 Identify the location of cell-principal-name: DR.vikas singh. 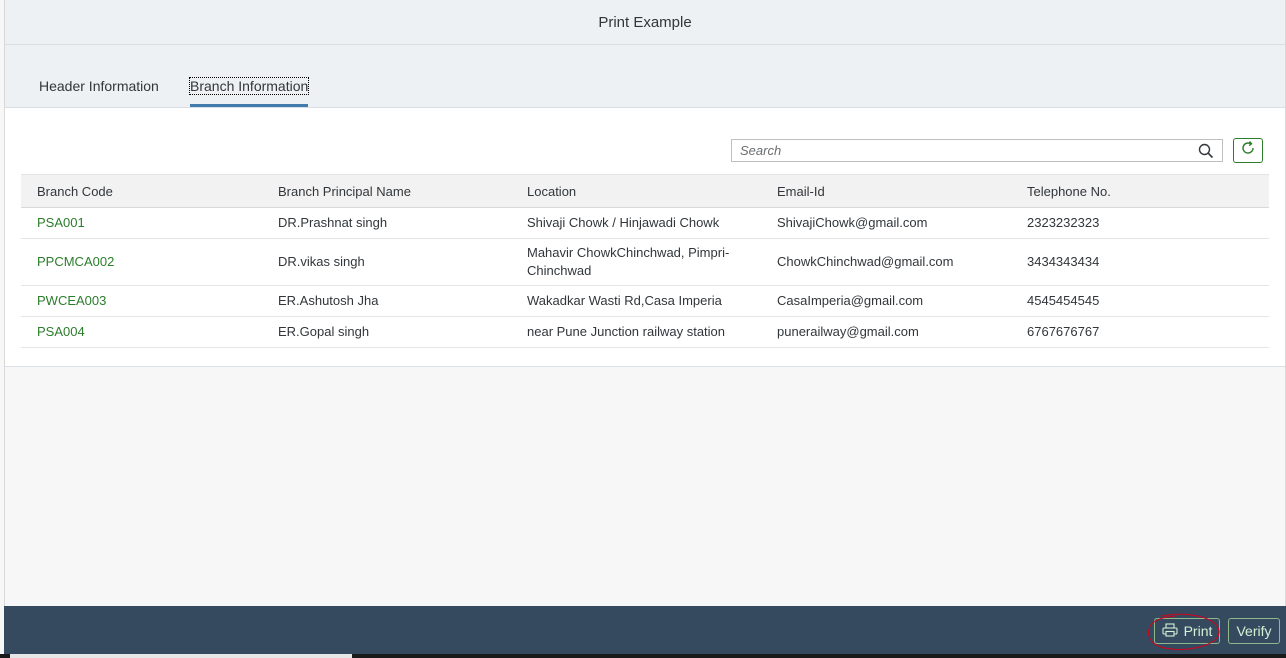
(386, 262).